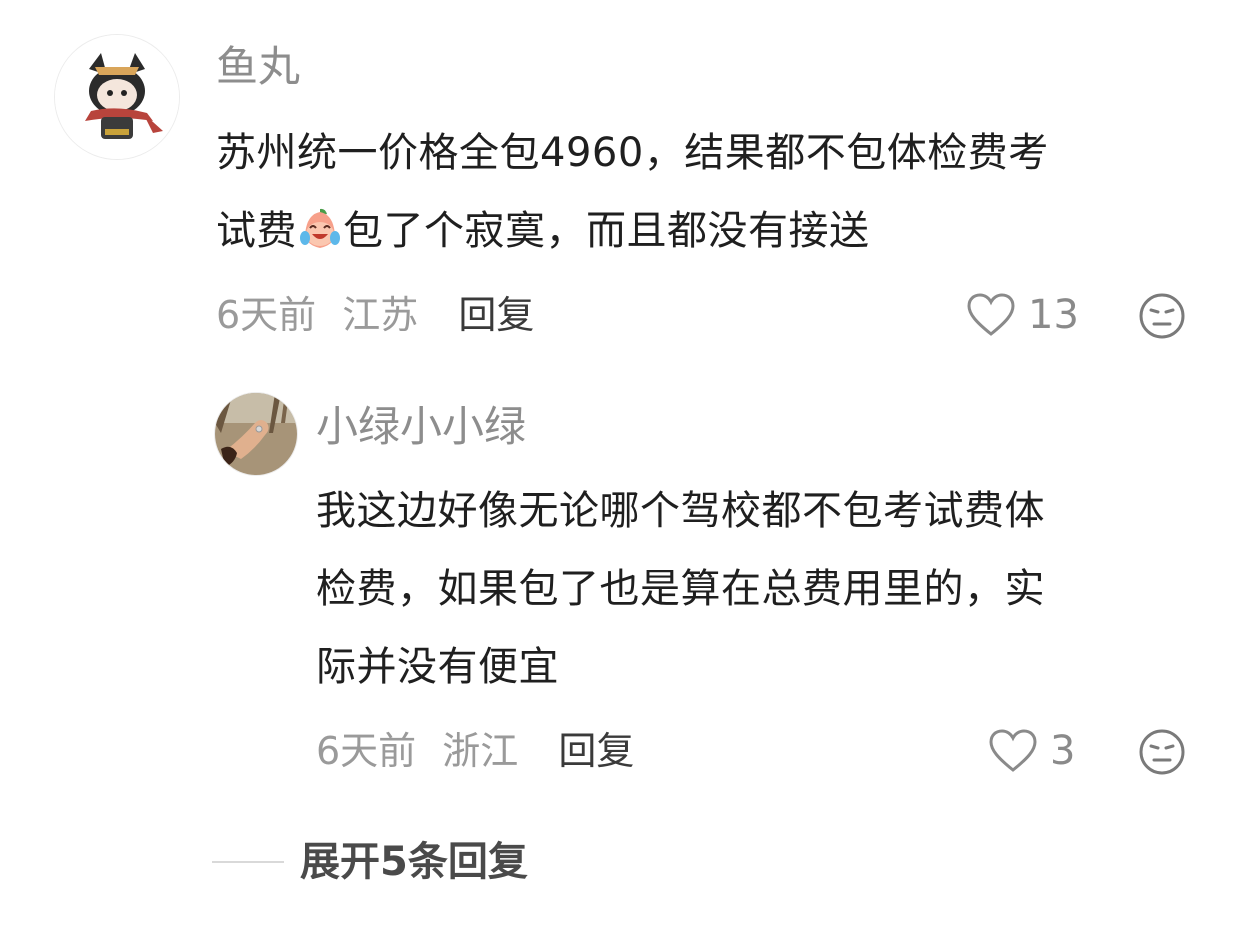 The width and height of the screenshot is (1260, 936). Describe the element at coordinates (437, 667) in the screenshot. I see `reply-text-line: 际并没有便宜` at that location.